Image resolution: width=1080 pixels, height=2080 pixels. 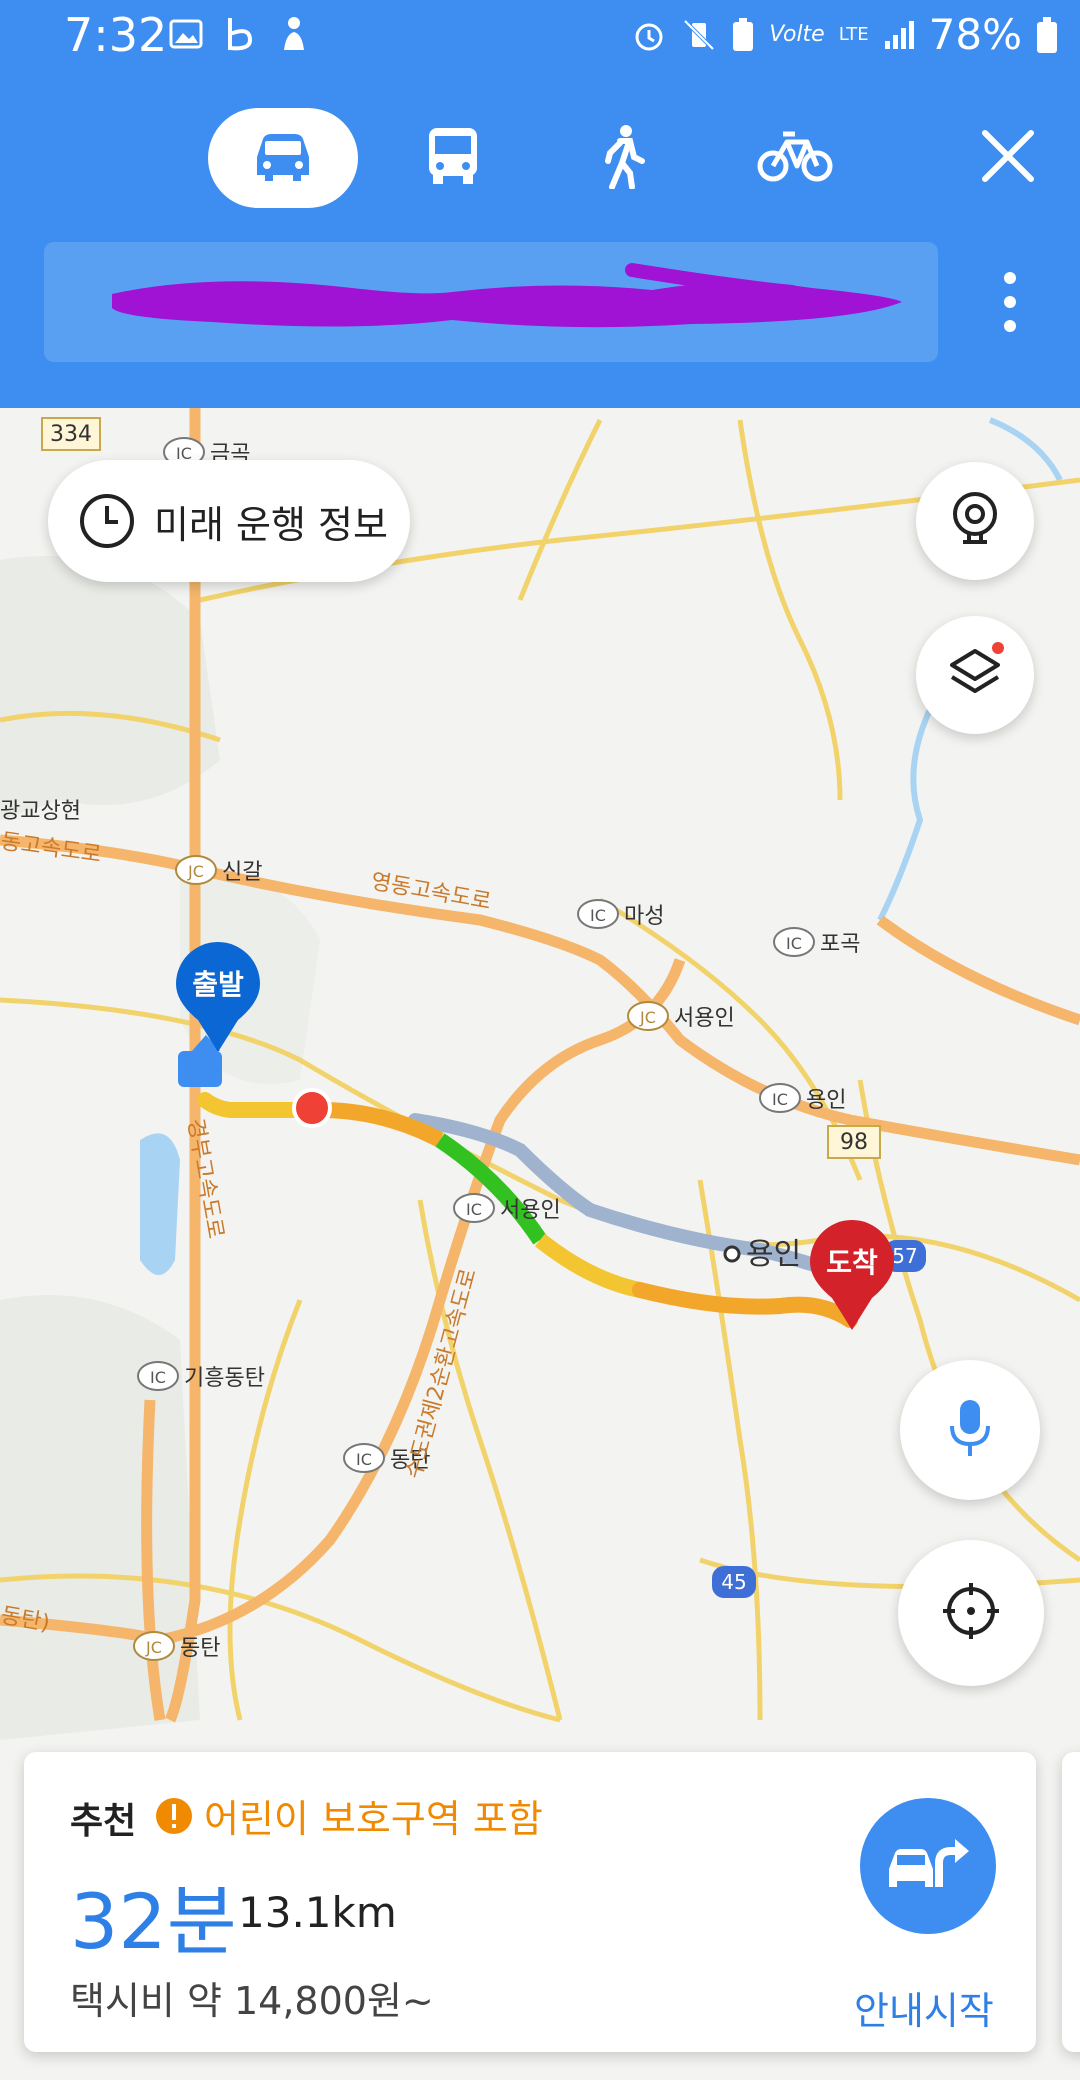 I want to click on start-navigation-button, so click(x=928, y=1866).